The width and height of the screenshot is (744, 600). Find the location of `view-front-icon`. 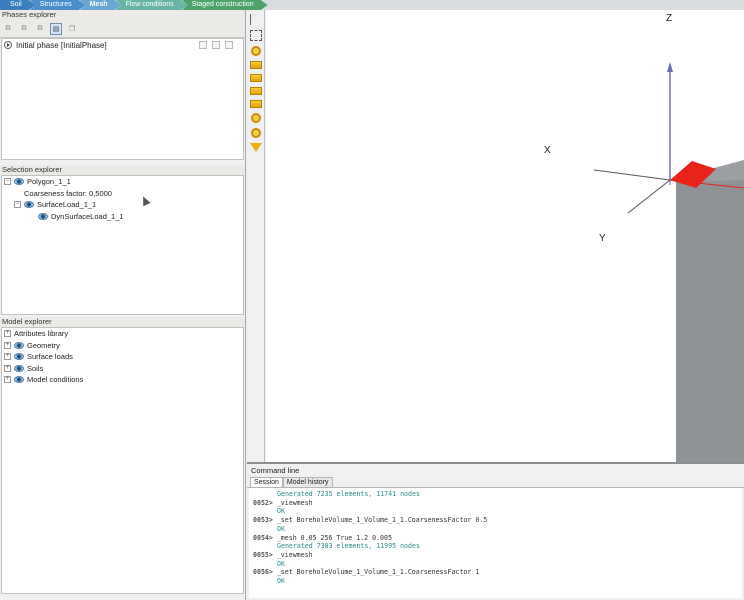

view-front-icon is located at coordinates (255, 65).